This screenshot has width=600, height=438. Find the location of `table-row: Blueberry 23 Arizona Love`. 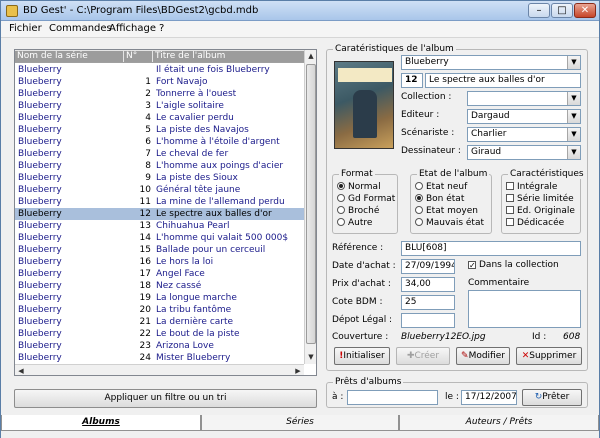

table-row: Blueberry 23 Arizona Love is located at coordinates (159, 346).